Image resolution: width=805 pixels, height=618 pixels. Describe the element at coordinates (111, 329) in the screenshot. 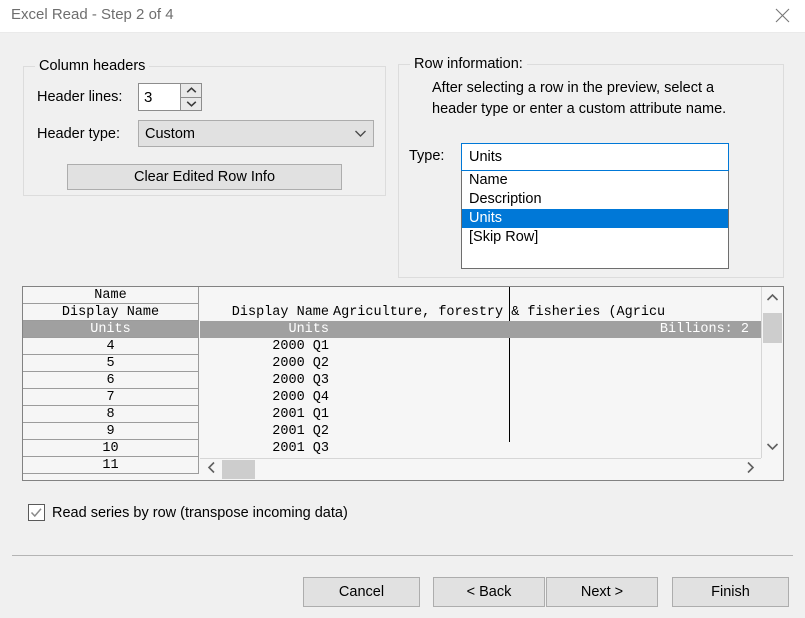

I see `row-header-cell: Units` at that location.